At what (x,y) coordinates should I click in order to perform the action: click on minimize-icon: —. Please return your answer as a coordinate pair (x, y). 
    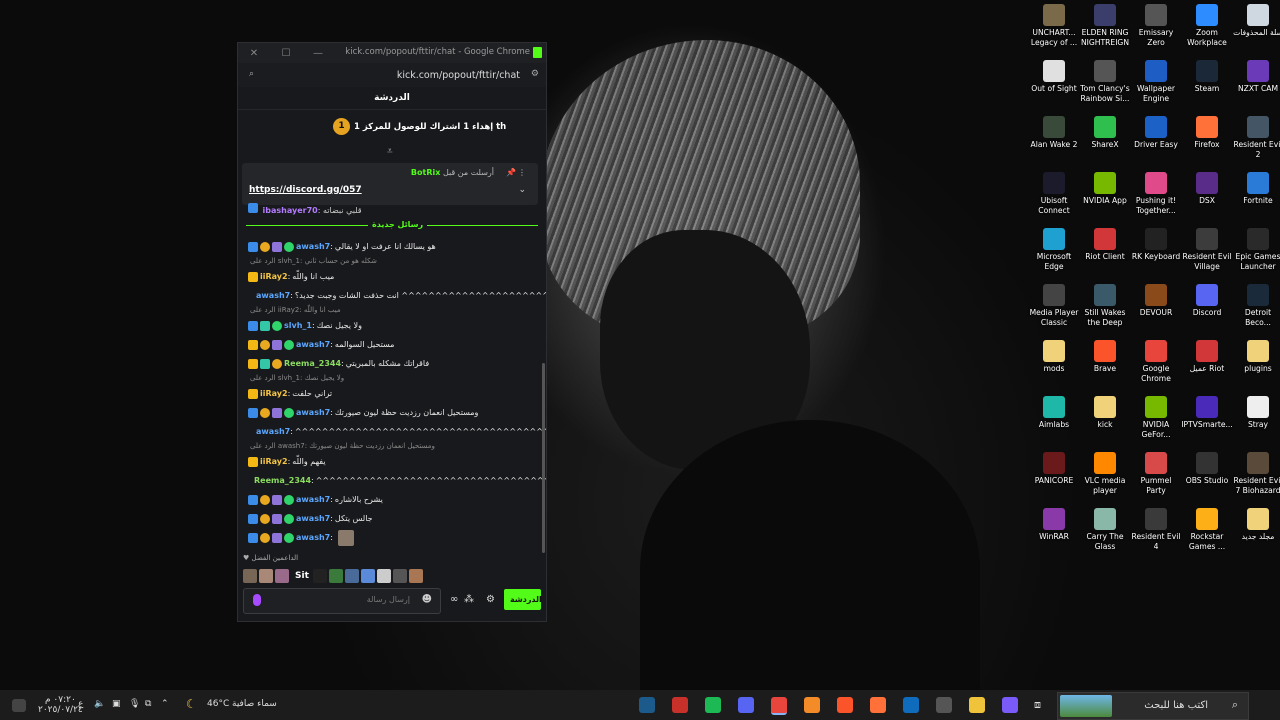
    Looking at the image, I should click on (318, 53).